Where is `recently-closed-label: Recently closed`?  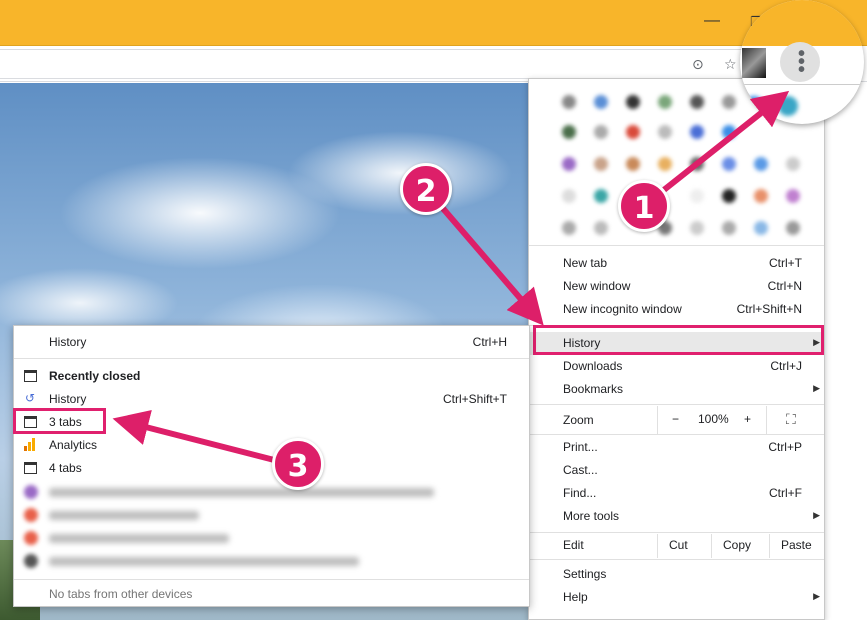
recently-closed-label: Recently closed is located at coordinates (95, 376).